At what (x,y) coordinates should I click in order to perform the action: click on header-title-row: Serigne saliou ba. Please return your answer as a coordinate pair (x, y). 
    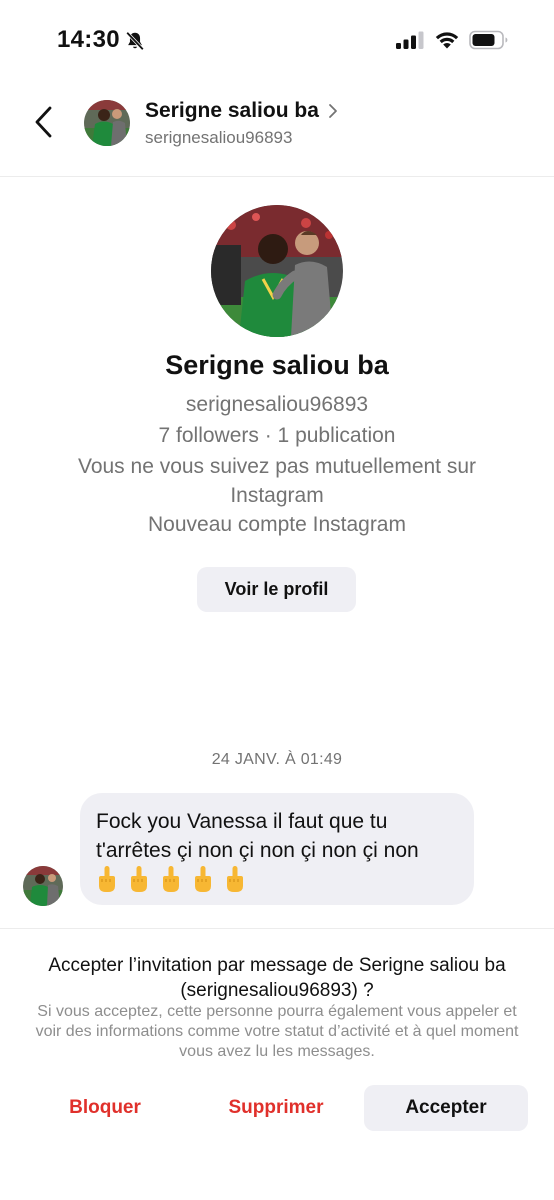
    Looking at the image, I should click on (242, 111).